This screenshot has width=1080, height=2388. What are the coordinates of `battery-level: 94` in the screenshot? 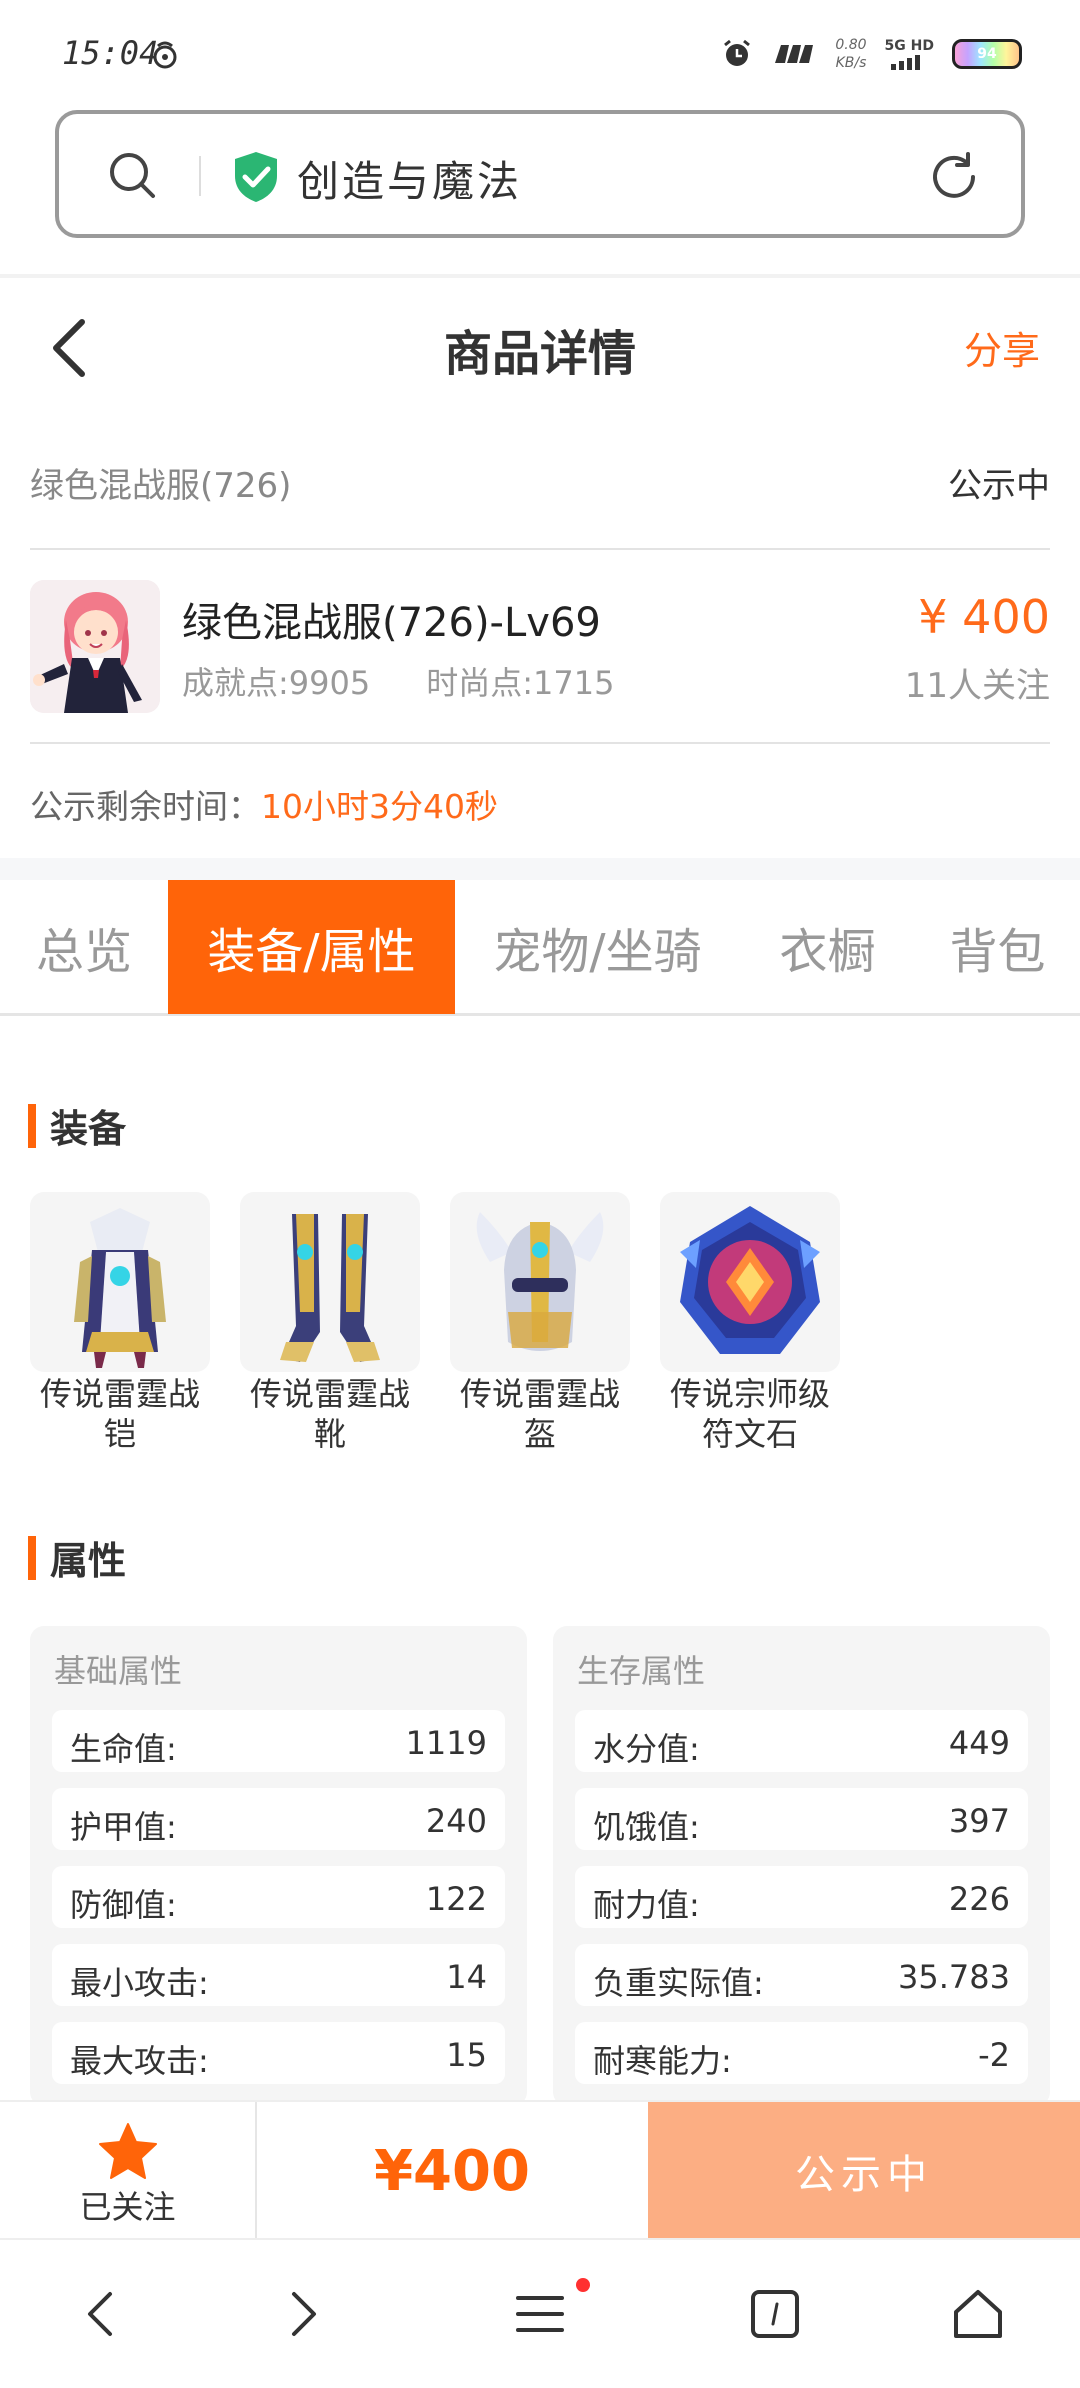 It's located at (987, 54).